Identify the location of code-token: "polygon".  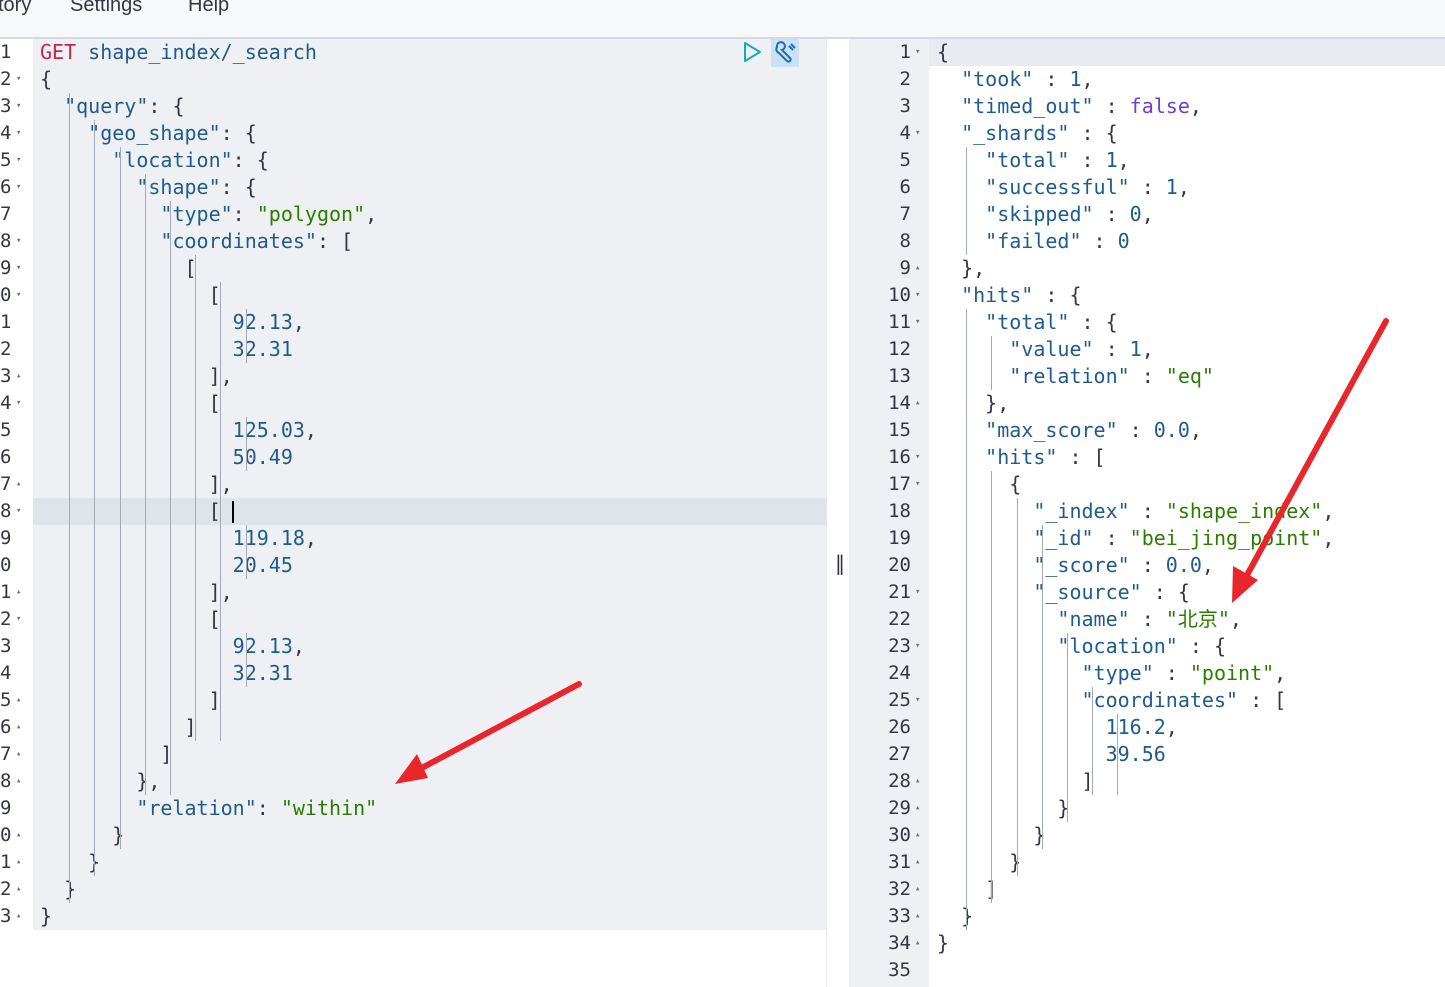
(311, 214).